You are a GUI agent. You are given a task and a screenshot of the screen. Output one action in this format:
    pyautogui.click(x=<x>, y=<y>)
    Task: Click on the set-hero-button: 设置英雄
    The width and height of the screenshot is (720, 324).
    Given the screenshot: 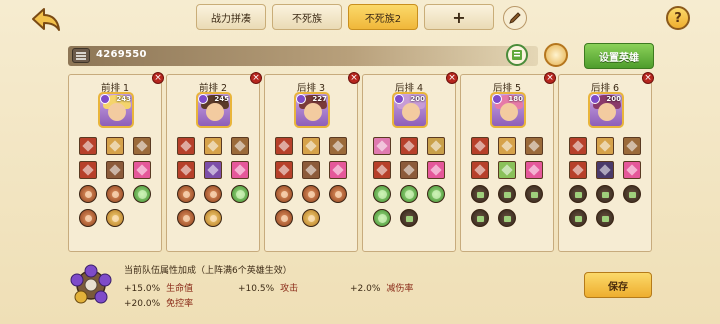 What is the action you would take?
    pyautogui.click(x=619, y=56)
    